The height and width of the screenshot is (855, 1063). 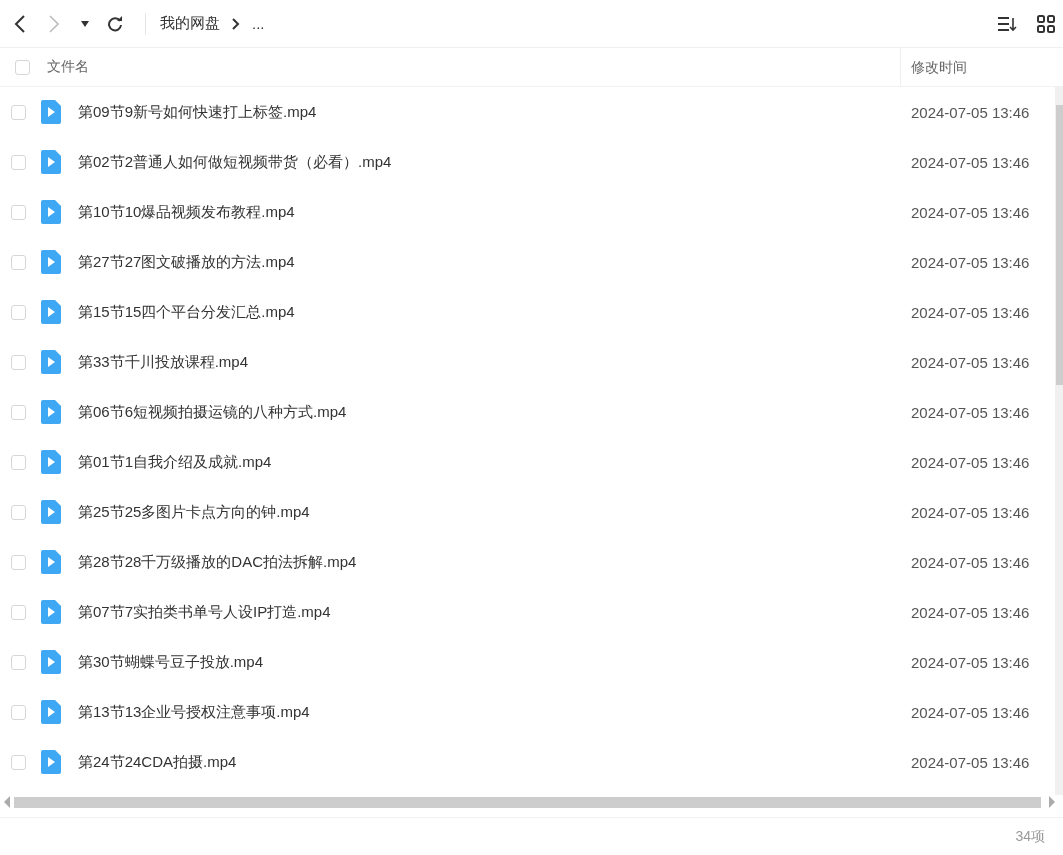 What do you see at coordinates (494, 162) in the screenshot?
I see `file-name: 第02节2普通人如何做短视频带货（必看）.mp4` at bounding box center [494, 162].